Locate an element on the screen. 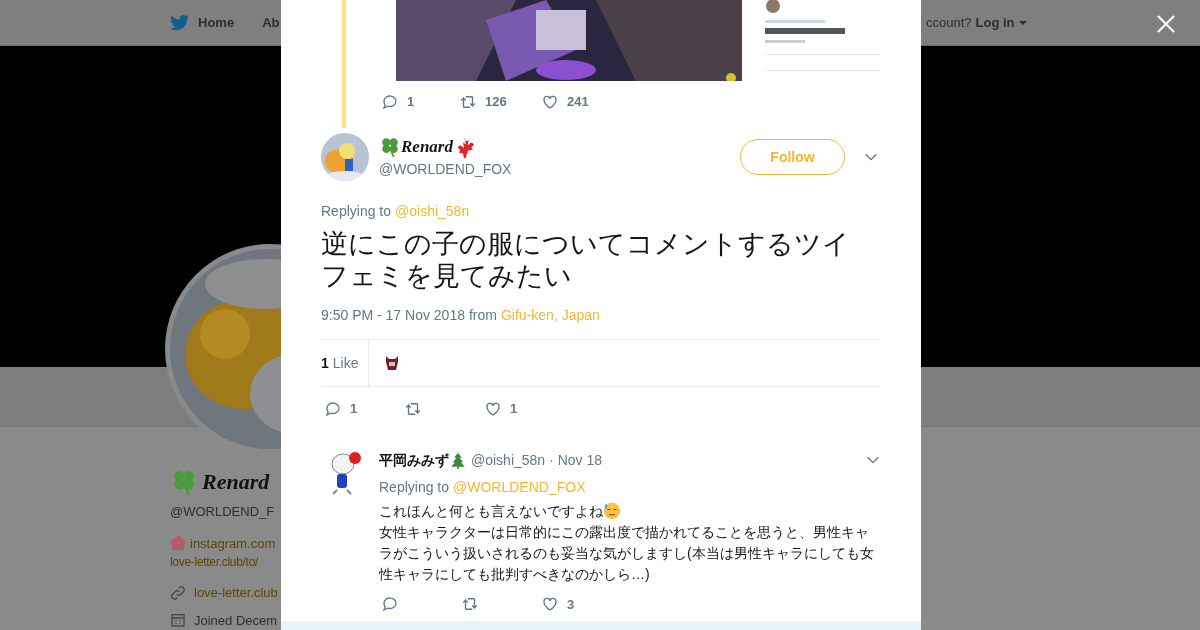 The height and width of the screenshot is (630, 1200). place-link: Gifu-ken, Japan is located at coordinates (550, 315).